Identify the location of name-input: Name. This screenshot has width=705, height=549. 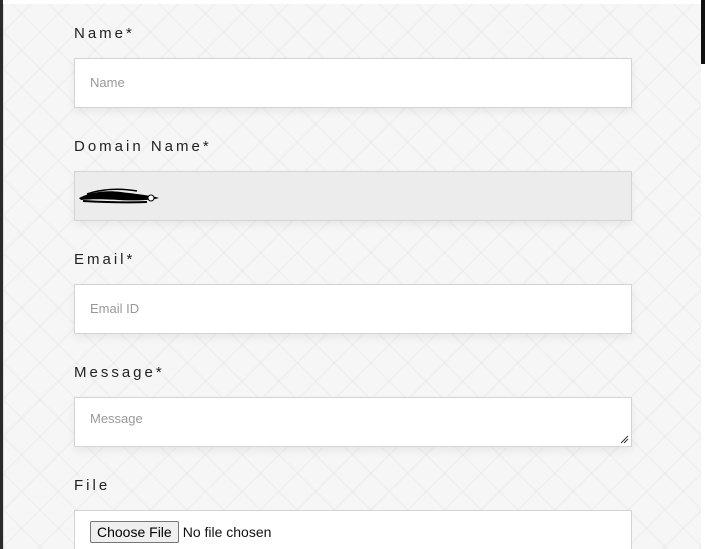
(353, 83).